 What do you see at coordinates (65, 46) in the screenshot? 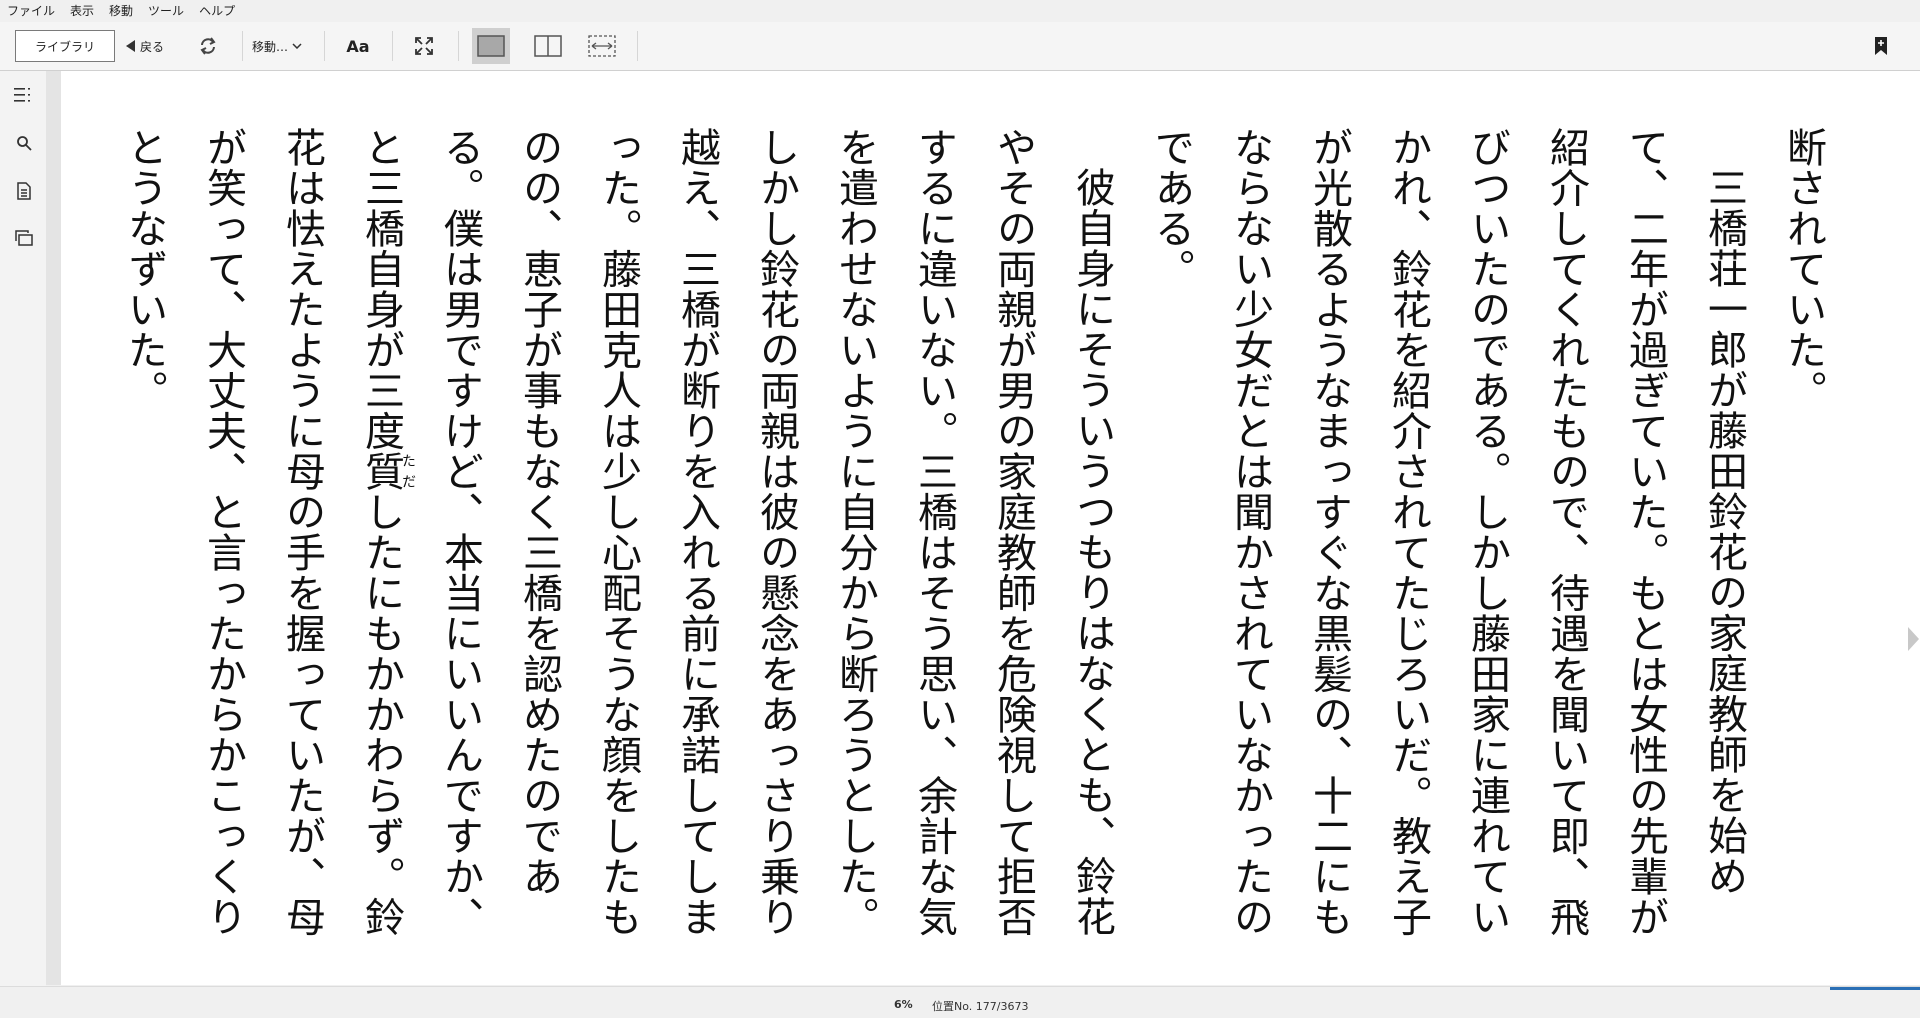
I see `library-button: ライブラリ` at bounding box center [65, 46].